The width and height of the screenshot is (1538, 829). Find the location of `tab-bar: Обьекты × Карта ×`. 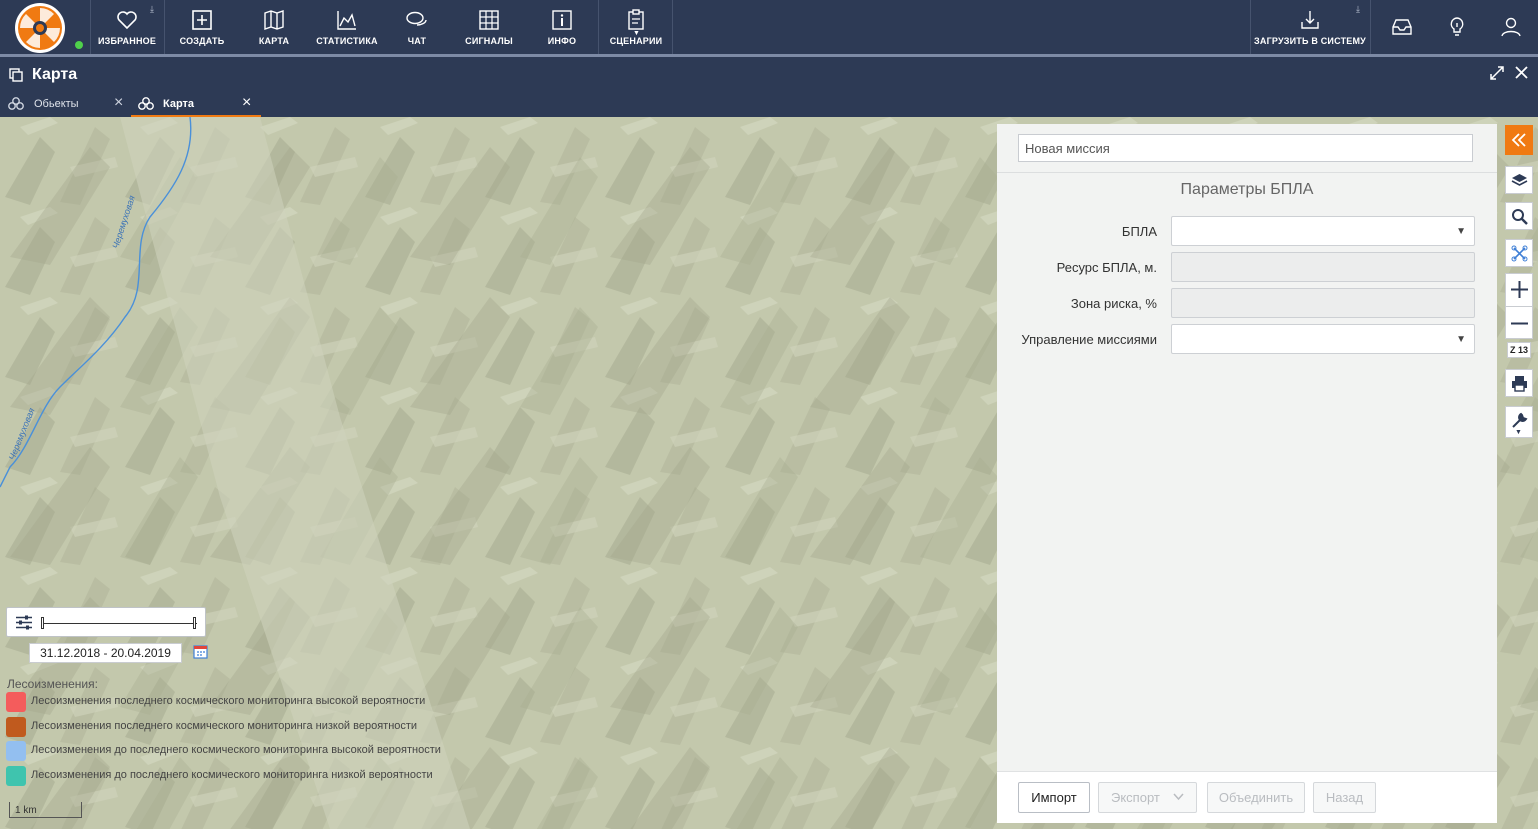

tab-bar: Обьекты × Карта × is located at coordinates (769, 105).